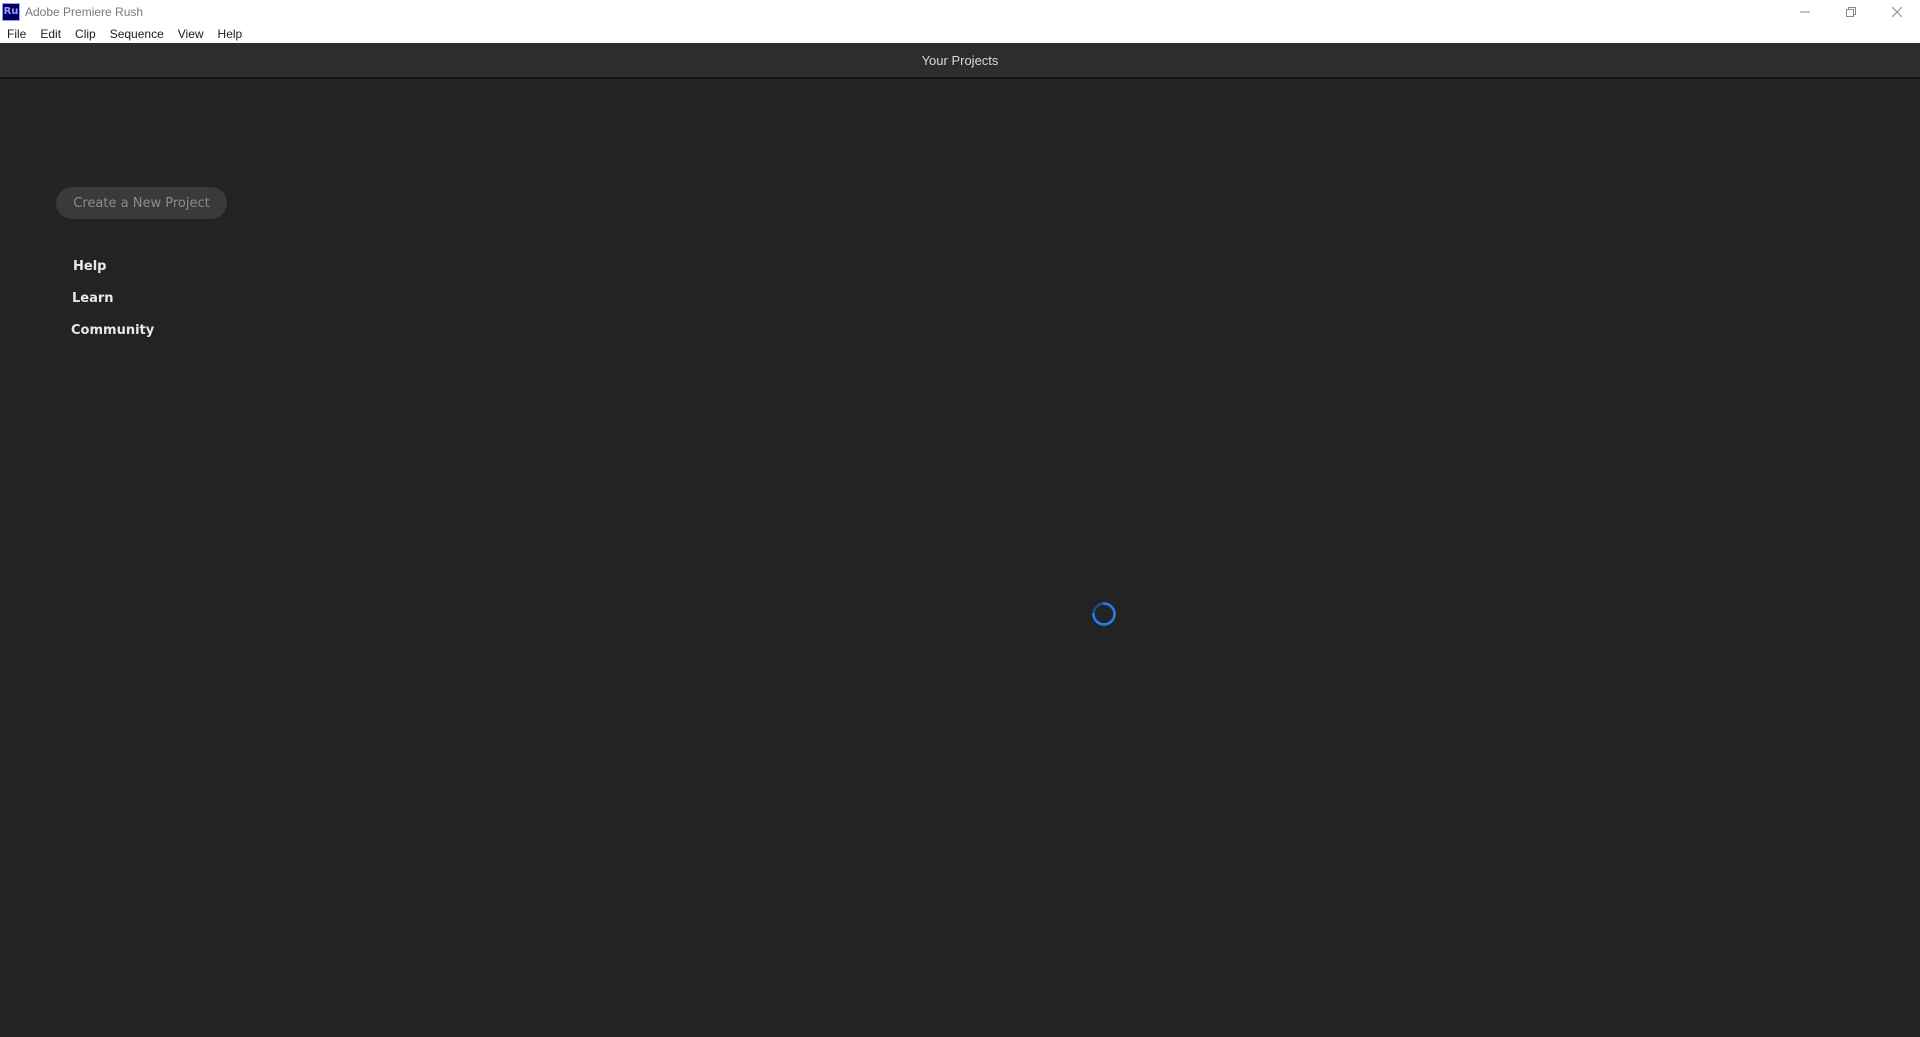 This screenshot has height=1037, width=1920. I want to click on title-bar: Ru Adobe Premiere Rush, so click(960, 12).